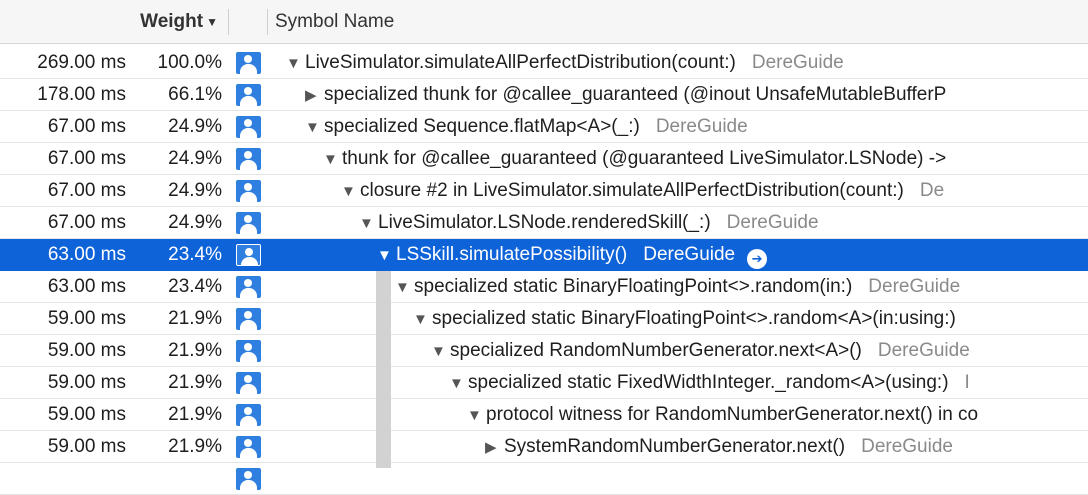 Image resolution: width=1088 pixels, height=495 pixels. What do you see at coordinates (195, 94) in the screenshot?
I see `weight-percent: 66.1%` at bounding box center [195, 94].